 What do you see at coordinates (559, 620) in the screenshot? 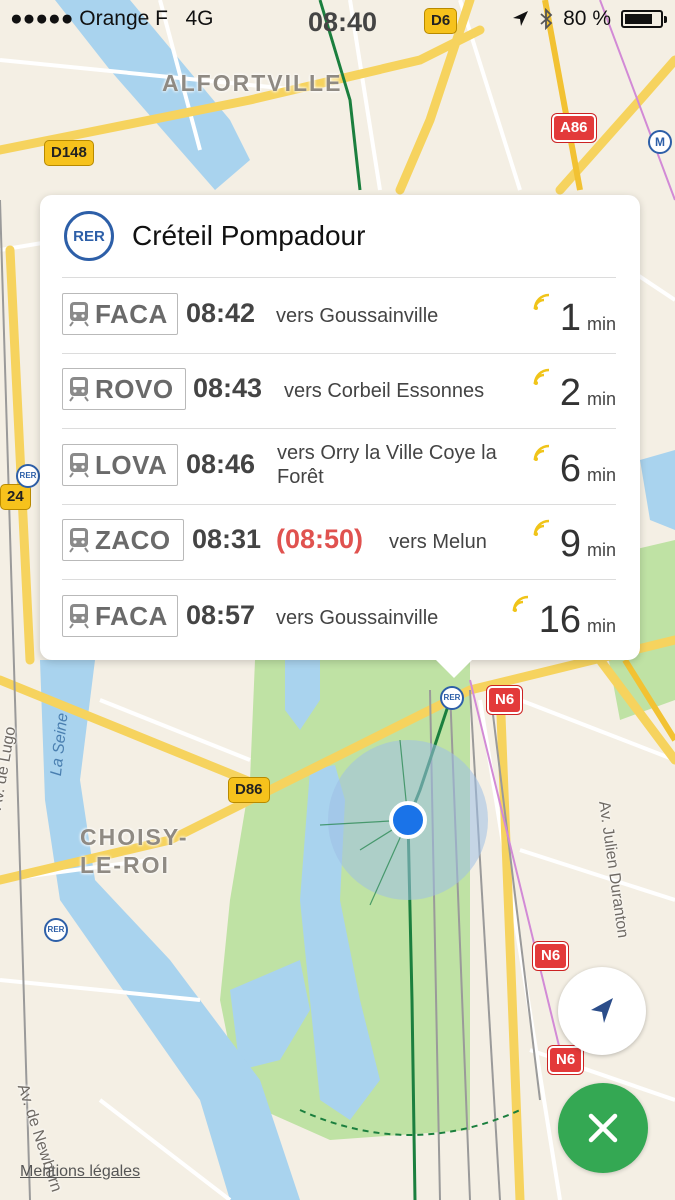
I see `wait-minutes: 16` at bounding box center [559, 620].